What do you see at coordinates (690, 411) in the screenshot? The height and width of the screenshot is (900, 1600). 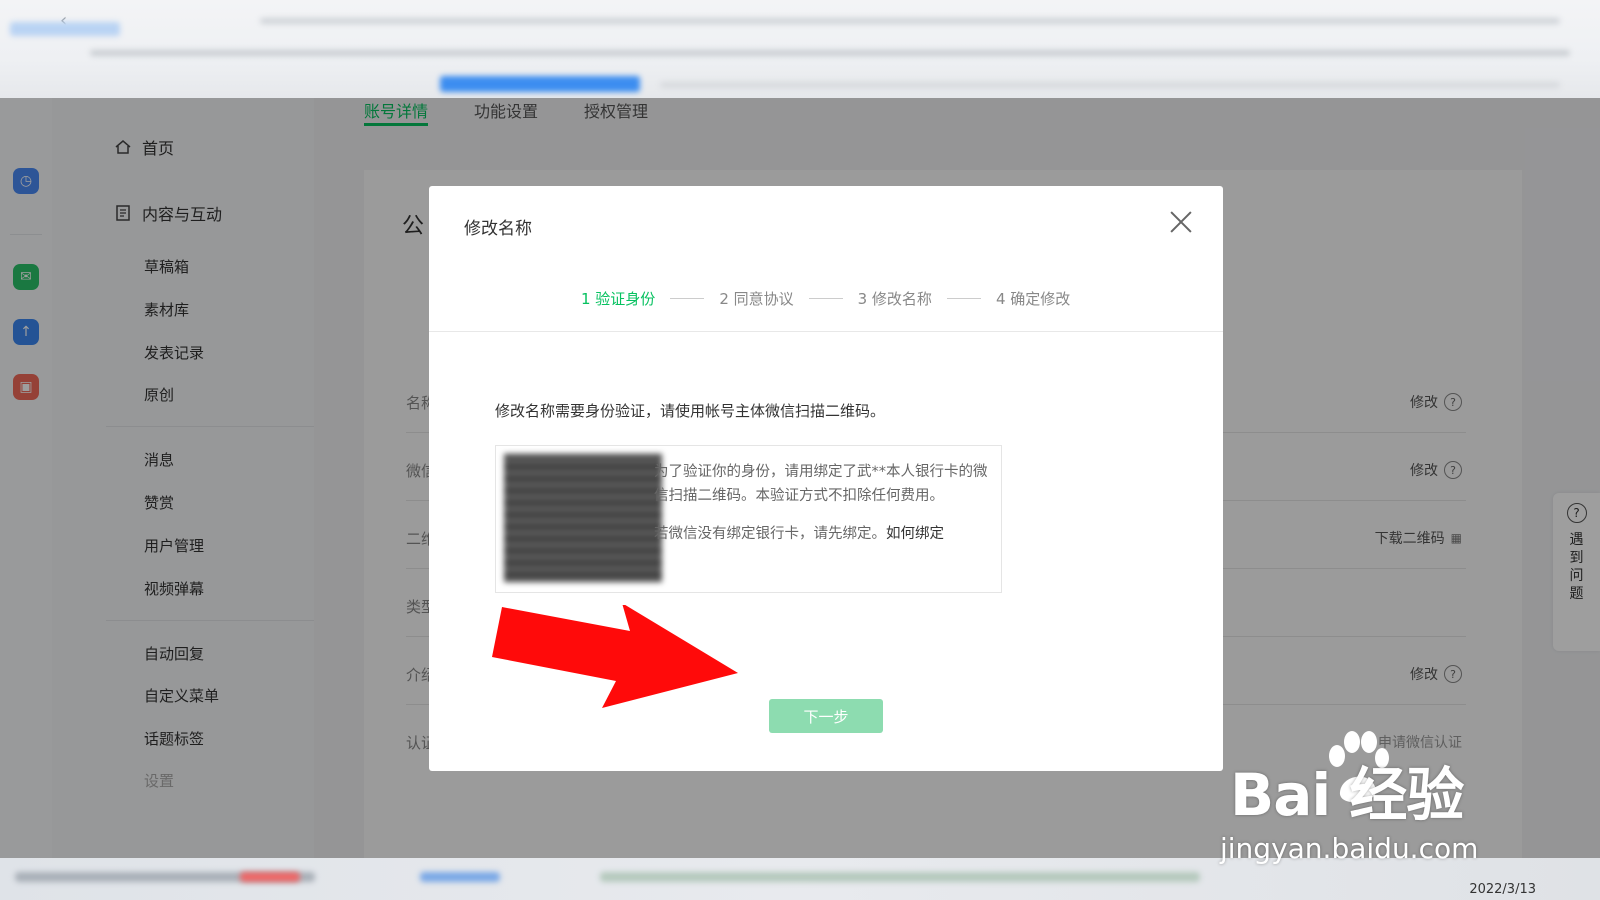 I see `verification-instruction: 修改名称需要身份验证，请使用帐号主体微信扫描二维码。` at bounding box center [690, 411].